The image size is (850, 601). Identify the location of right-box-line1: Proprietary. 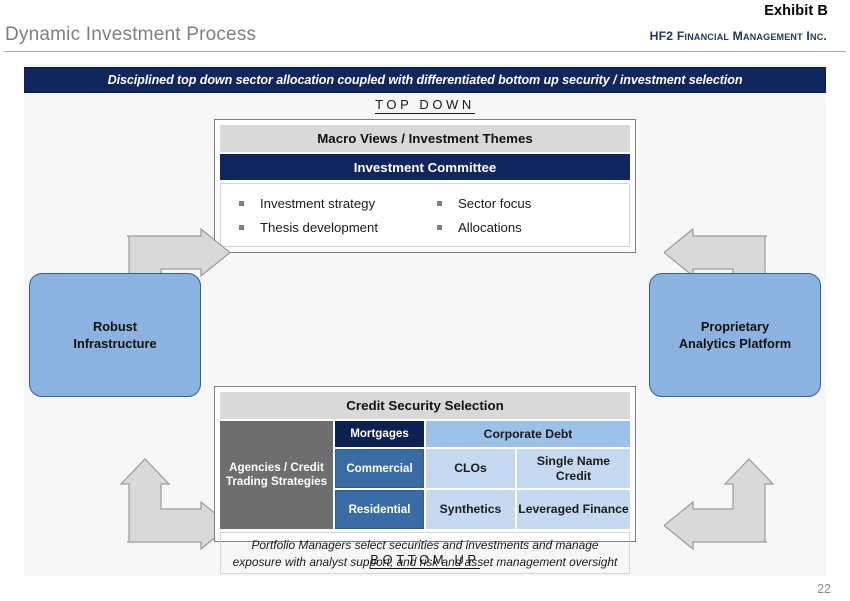
(735, 326).